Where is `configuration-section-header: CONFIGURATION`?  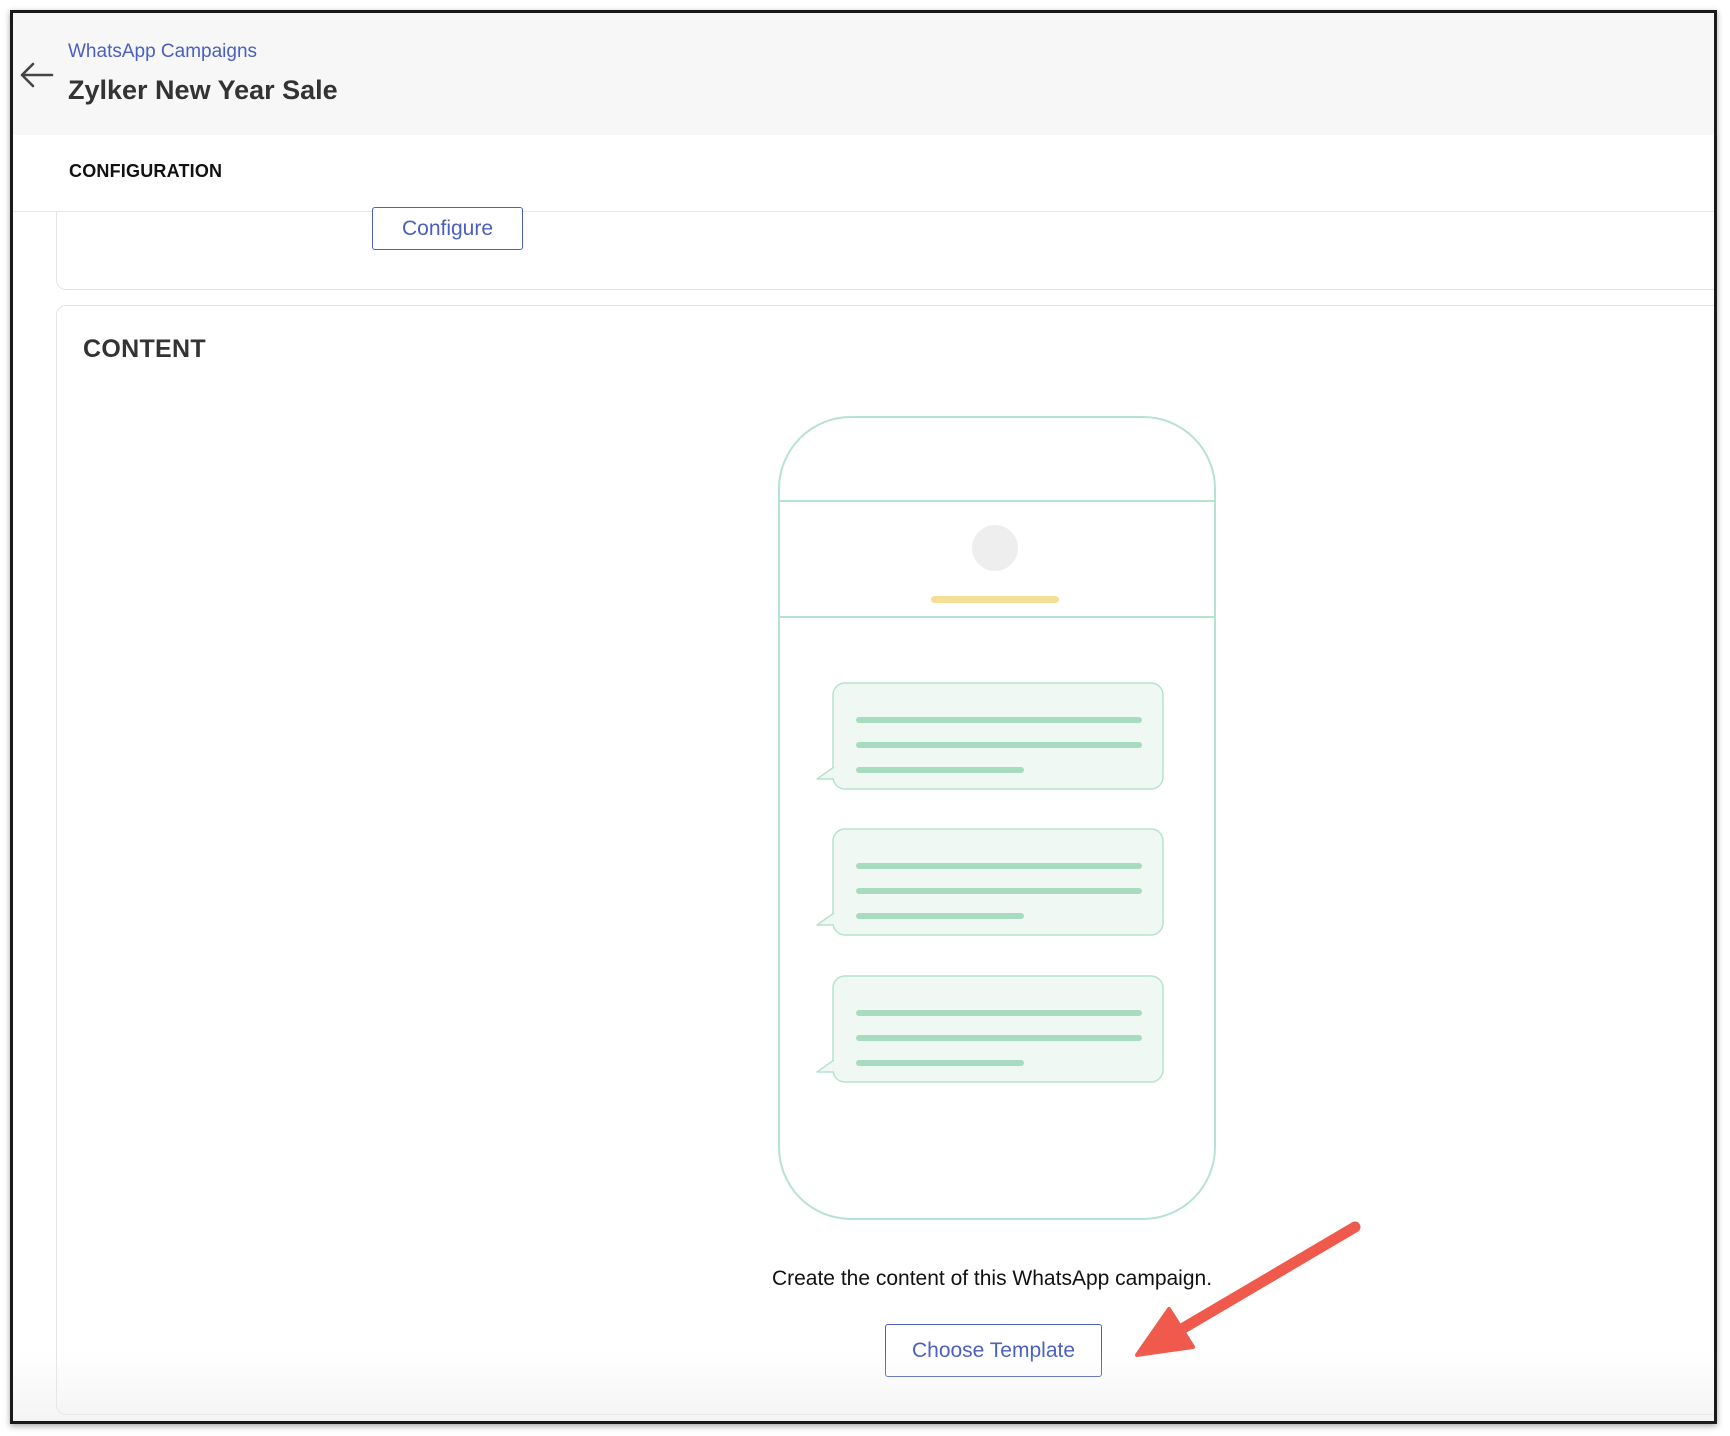
configuration-section-header: CONFIGURATION is located at coordinates (863, 173).